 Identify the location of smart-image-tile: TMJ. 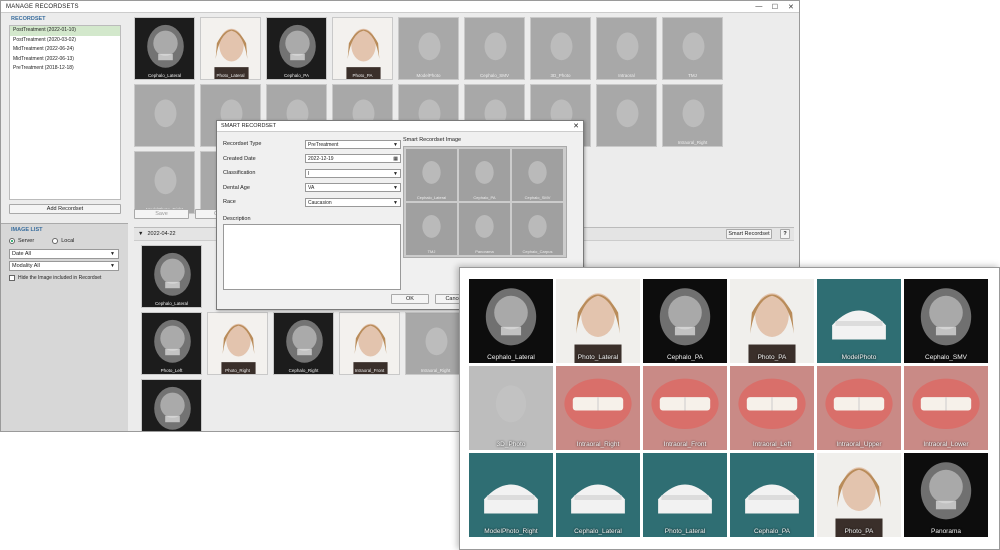
(431, 229).